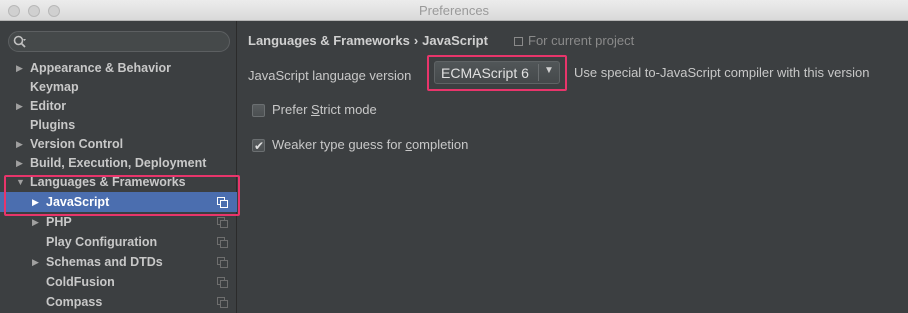 Image resolution: width=908 pixels, height=313 pixels. What do you see at coordinates (581, 40) in the screenshot?
I see `scope-label: For current project` at bounding box center [581, 40].